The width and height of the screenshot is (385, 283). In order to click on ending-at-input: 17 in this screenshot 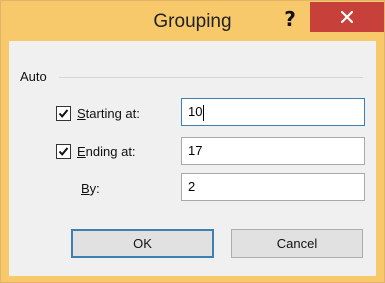, I will do `click(273, 151)`.